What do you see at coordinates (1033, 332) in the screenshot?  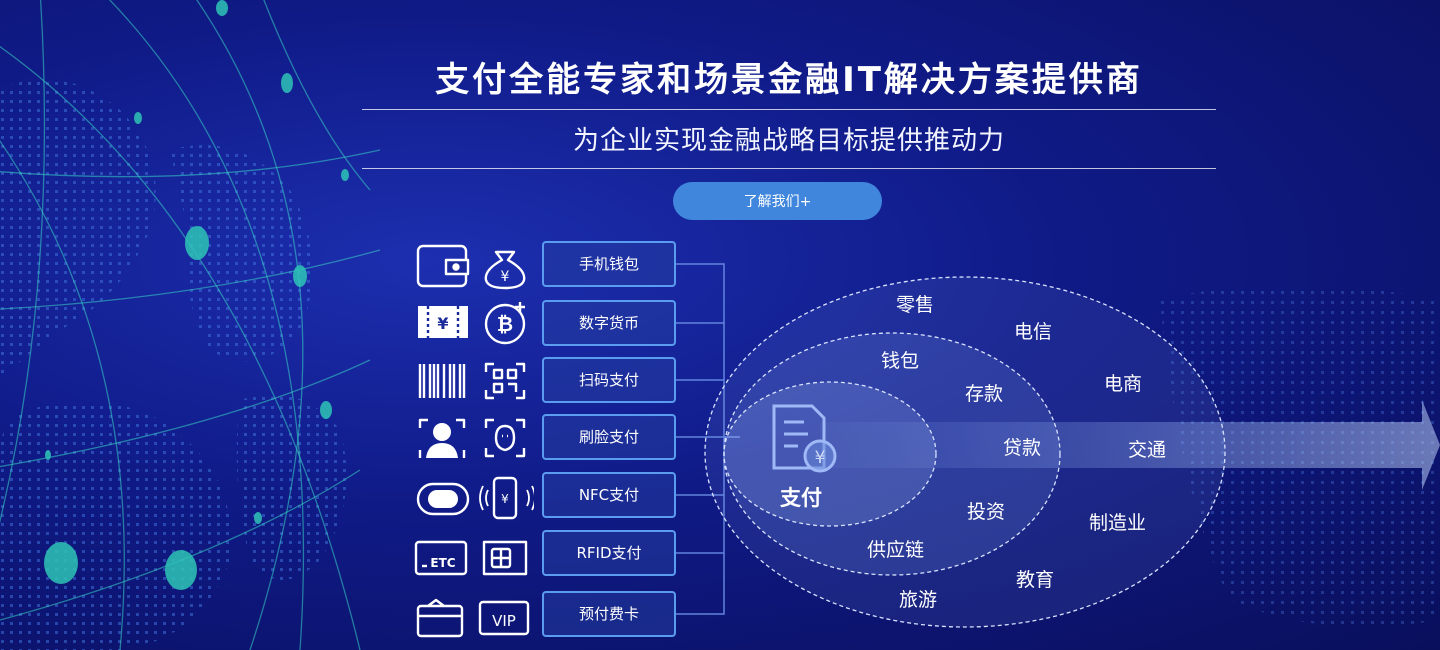 I see `outer-telecom-label: 电信` at bounding box center [1033, 332].